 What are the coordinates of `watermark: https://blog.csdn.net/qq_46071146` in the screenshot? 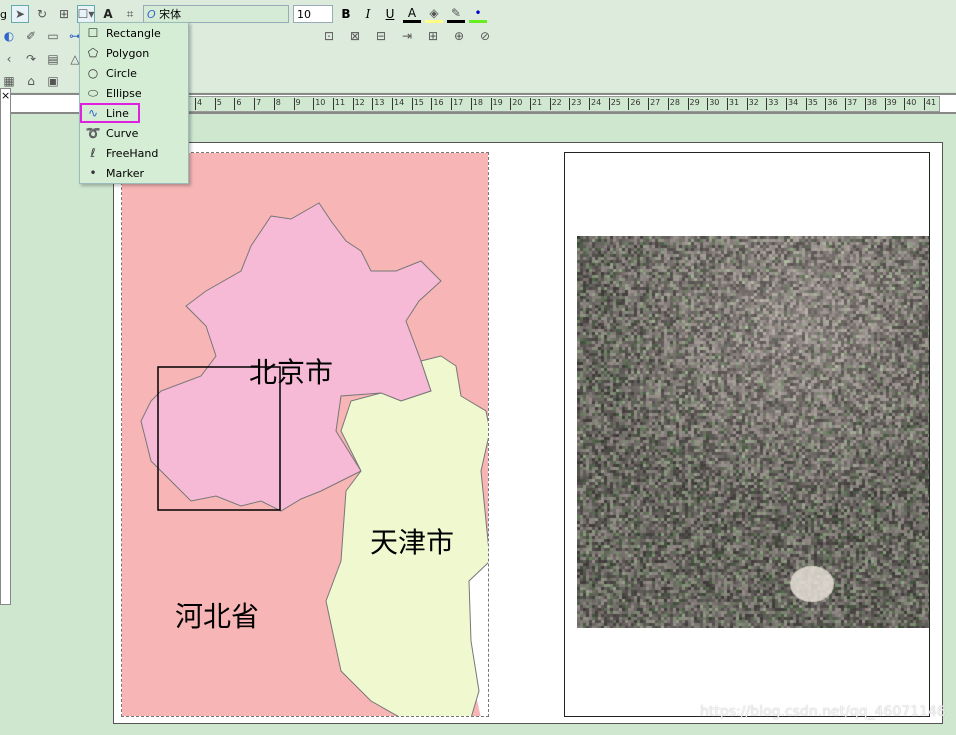 It's located at (823, 712).